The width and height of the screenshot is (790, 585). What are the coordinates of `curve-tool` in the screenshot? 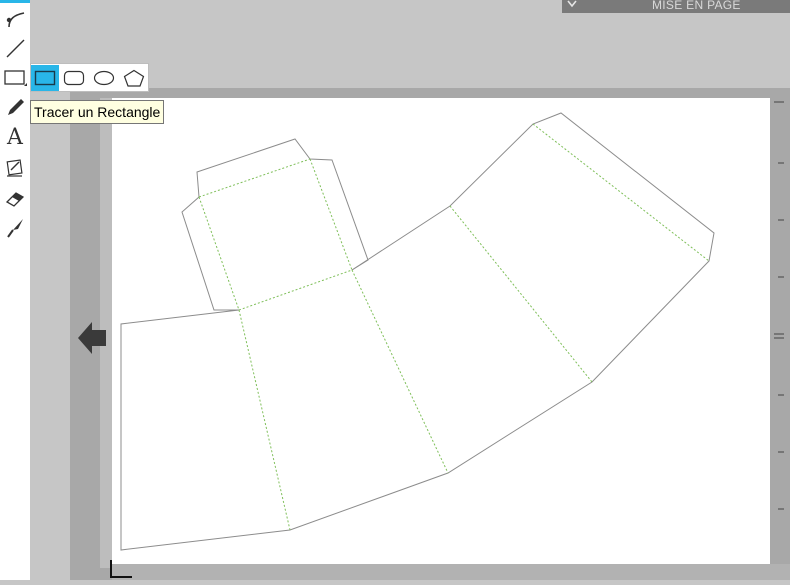 It's located at (15, 18).